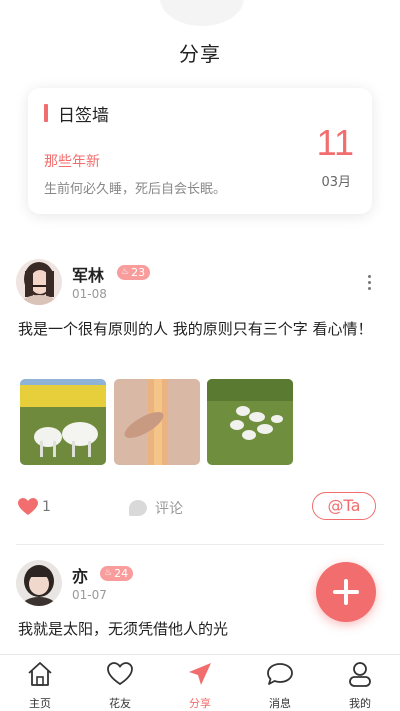  I want to click on send-icon, so click(200, 674).